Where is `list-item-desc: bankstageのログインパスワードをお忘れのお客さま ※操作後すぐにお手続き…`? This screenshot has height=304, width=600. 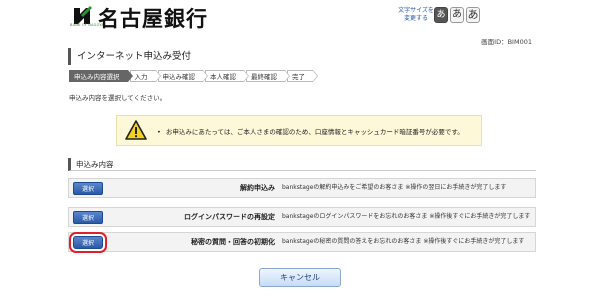
list-item-desc: bankstageのログインパスワードをお忘れのお客さま ※操作後すぐにお手続き… is located at coordinates (406, 216).